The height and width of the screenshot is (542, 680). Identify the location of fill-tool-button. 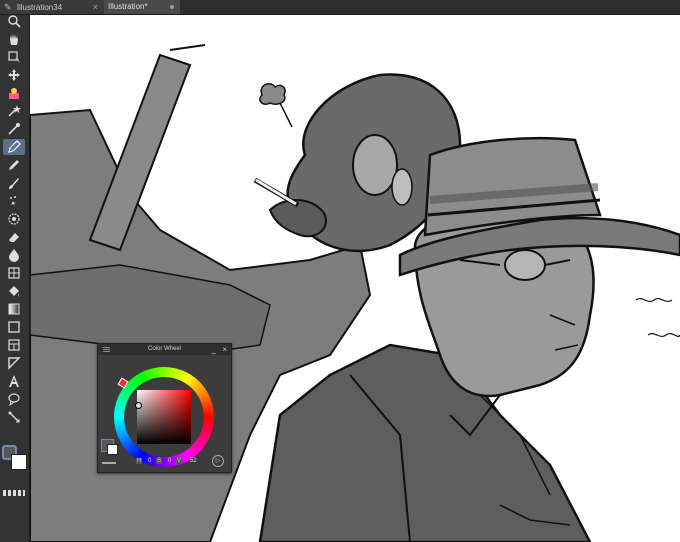
(14, 273).